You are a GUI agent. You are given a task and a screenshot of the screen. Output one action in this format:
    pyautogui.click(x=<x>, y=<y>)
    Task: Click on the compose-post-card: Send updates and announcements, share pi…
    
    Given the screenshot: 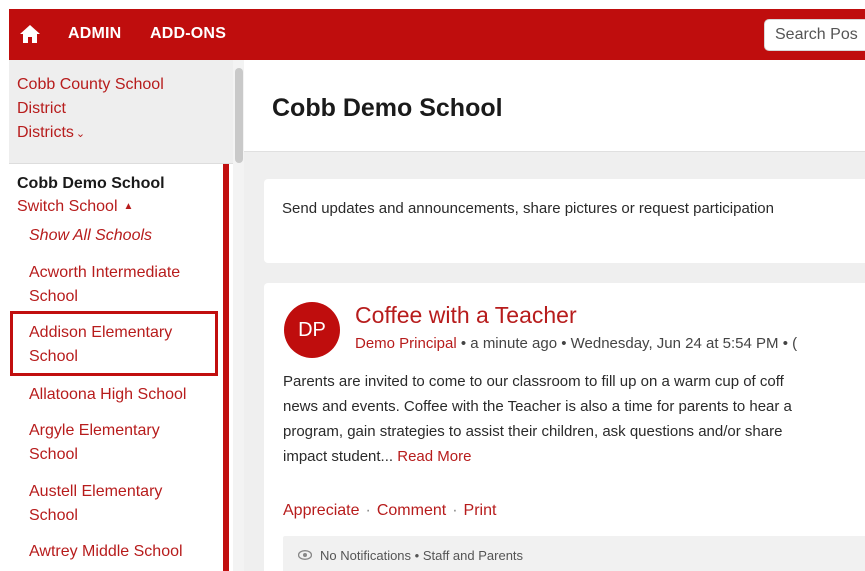 What is the action you would take?
    pyautogui.click(x=564, y=221)
    